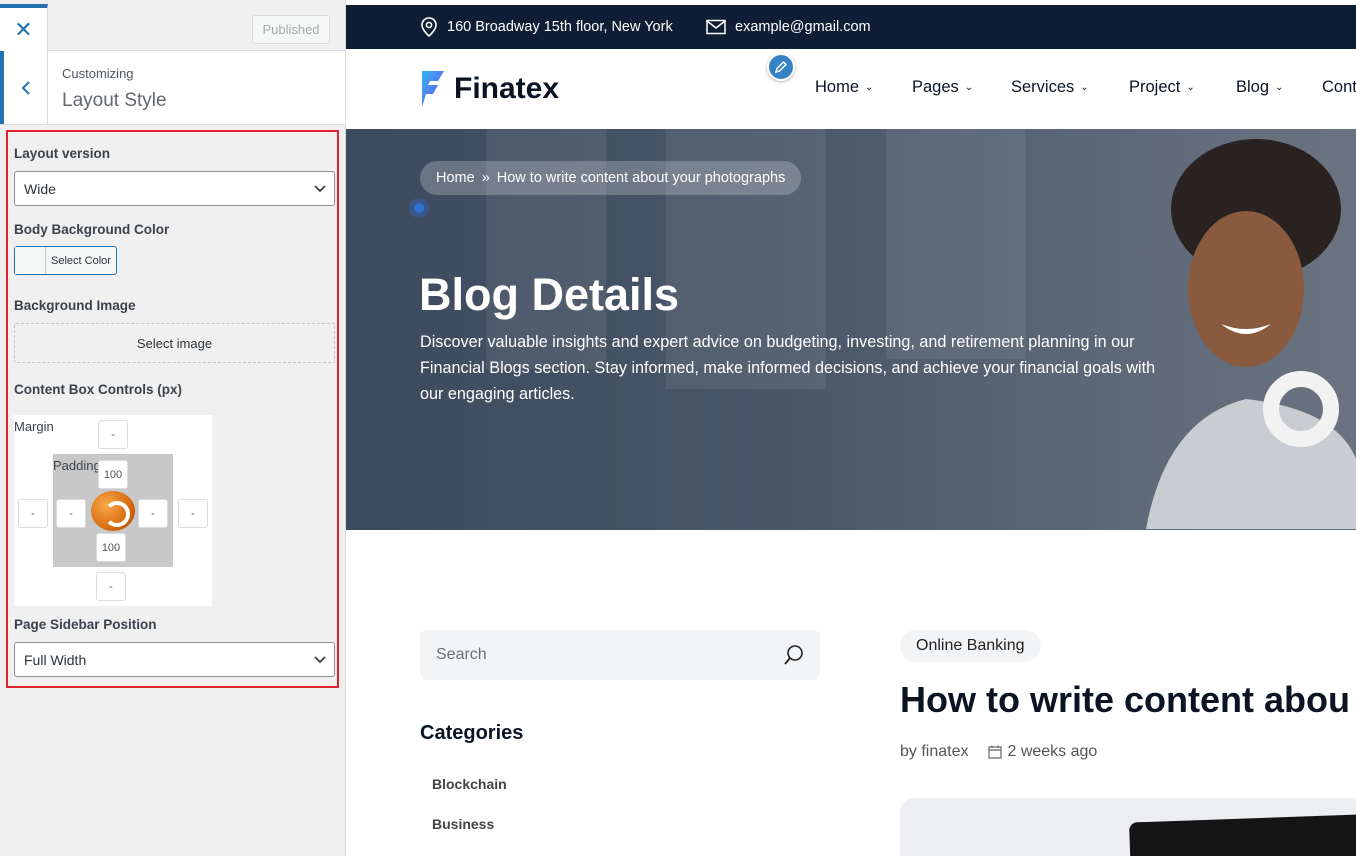 The width and height of the screenshot is (1356, 856). Describe the element at coordinates (935, 87) in the screenshot. I see `nav-pages-label: Pages` at that location.